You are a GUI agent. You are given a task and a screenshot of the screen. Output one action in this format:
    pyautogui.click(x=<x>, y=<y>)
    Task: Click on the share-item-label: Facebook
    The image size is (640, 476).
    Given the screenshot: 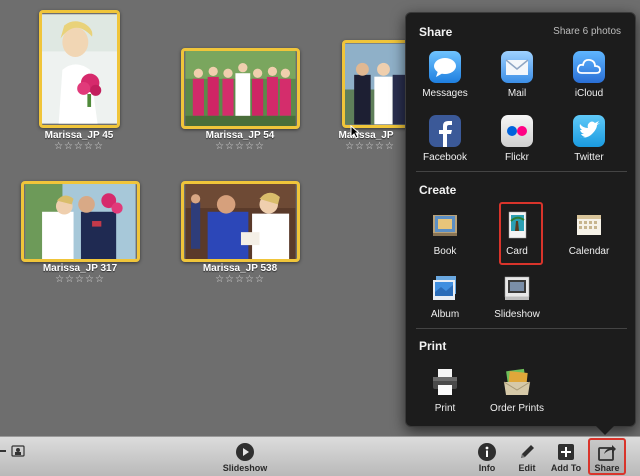 What is the action you would take?
    pyautogui.click(x=445, y=157)
    